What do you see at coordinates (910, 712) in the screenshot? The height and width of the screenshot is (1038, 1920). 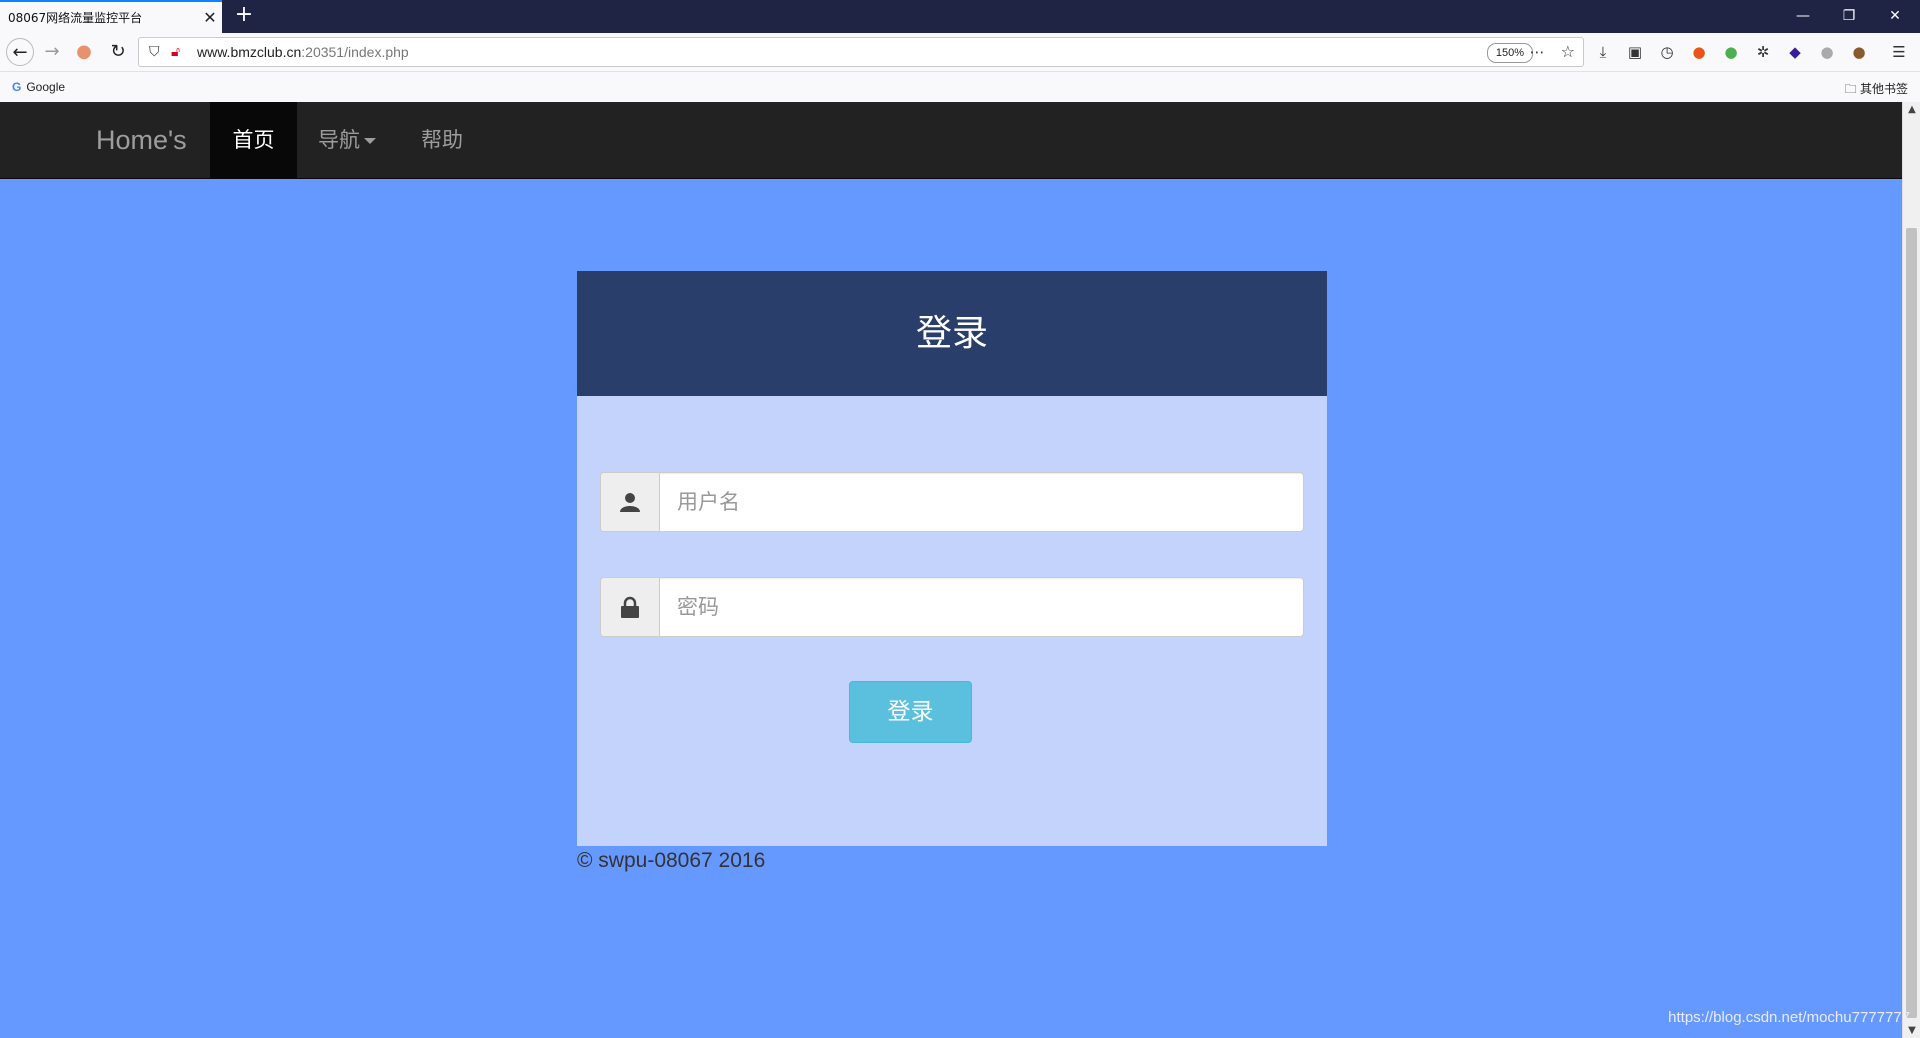 I see `login-button: 登录` at bounding box center [910, 712].